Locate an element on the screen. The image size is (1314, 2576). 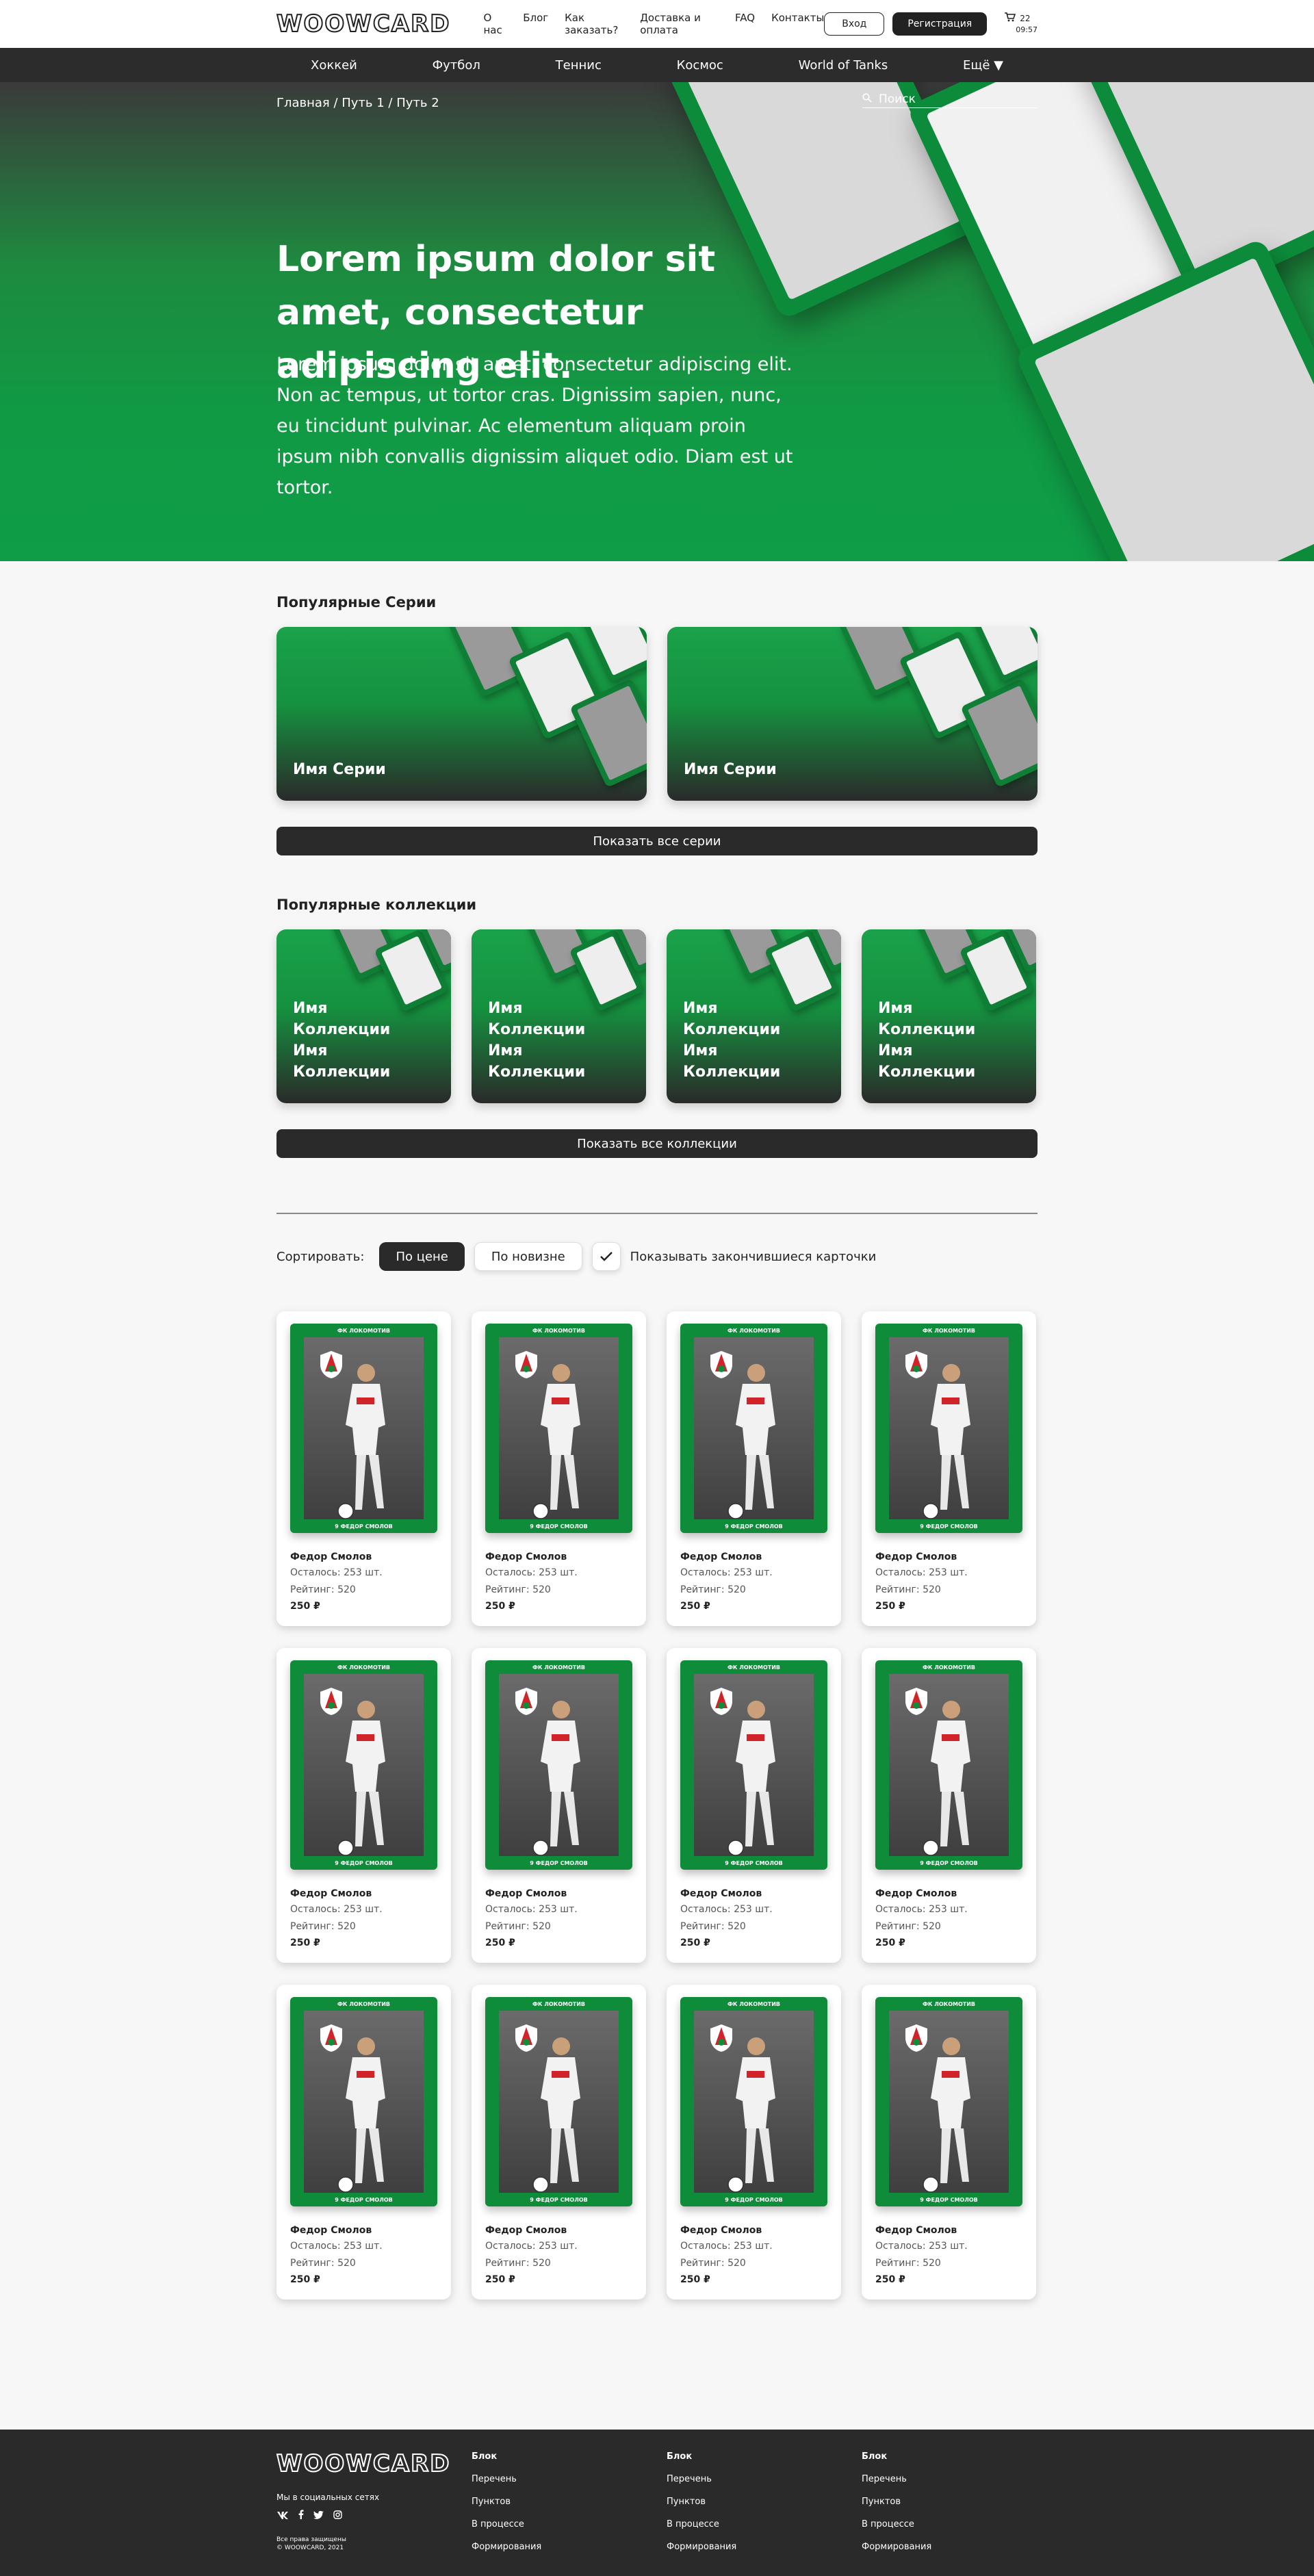
show-ended-checkbox is located at coordinates (606, 1256).